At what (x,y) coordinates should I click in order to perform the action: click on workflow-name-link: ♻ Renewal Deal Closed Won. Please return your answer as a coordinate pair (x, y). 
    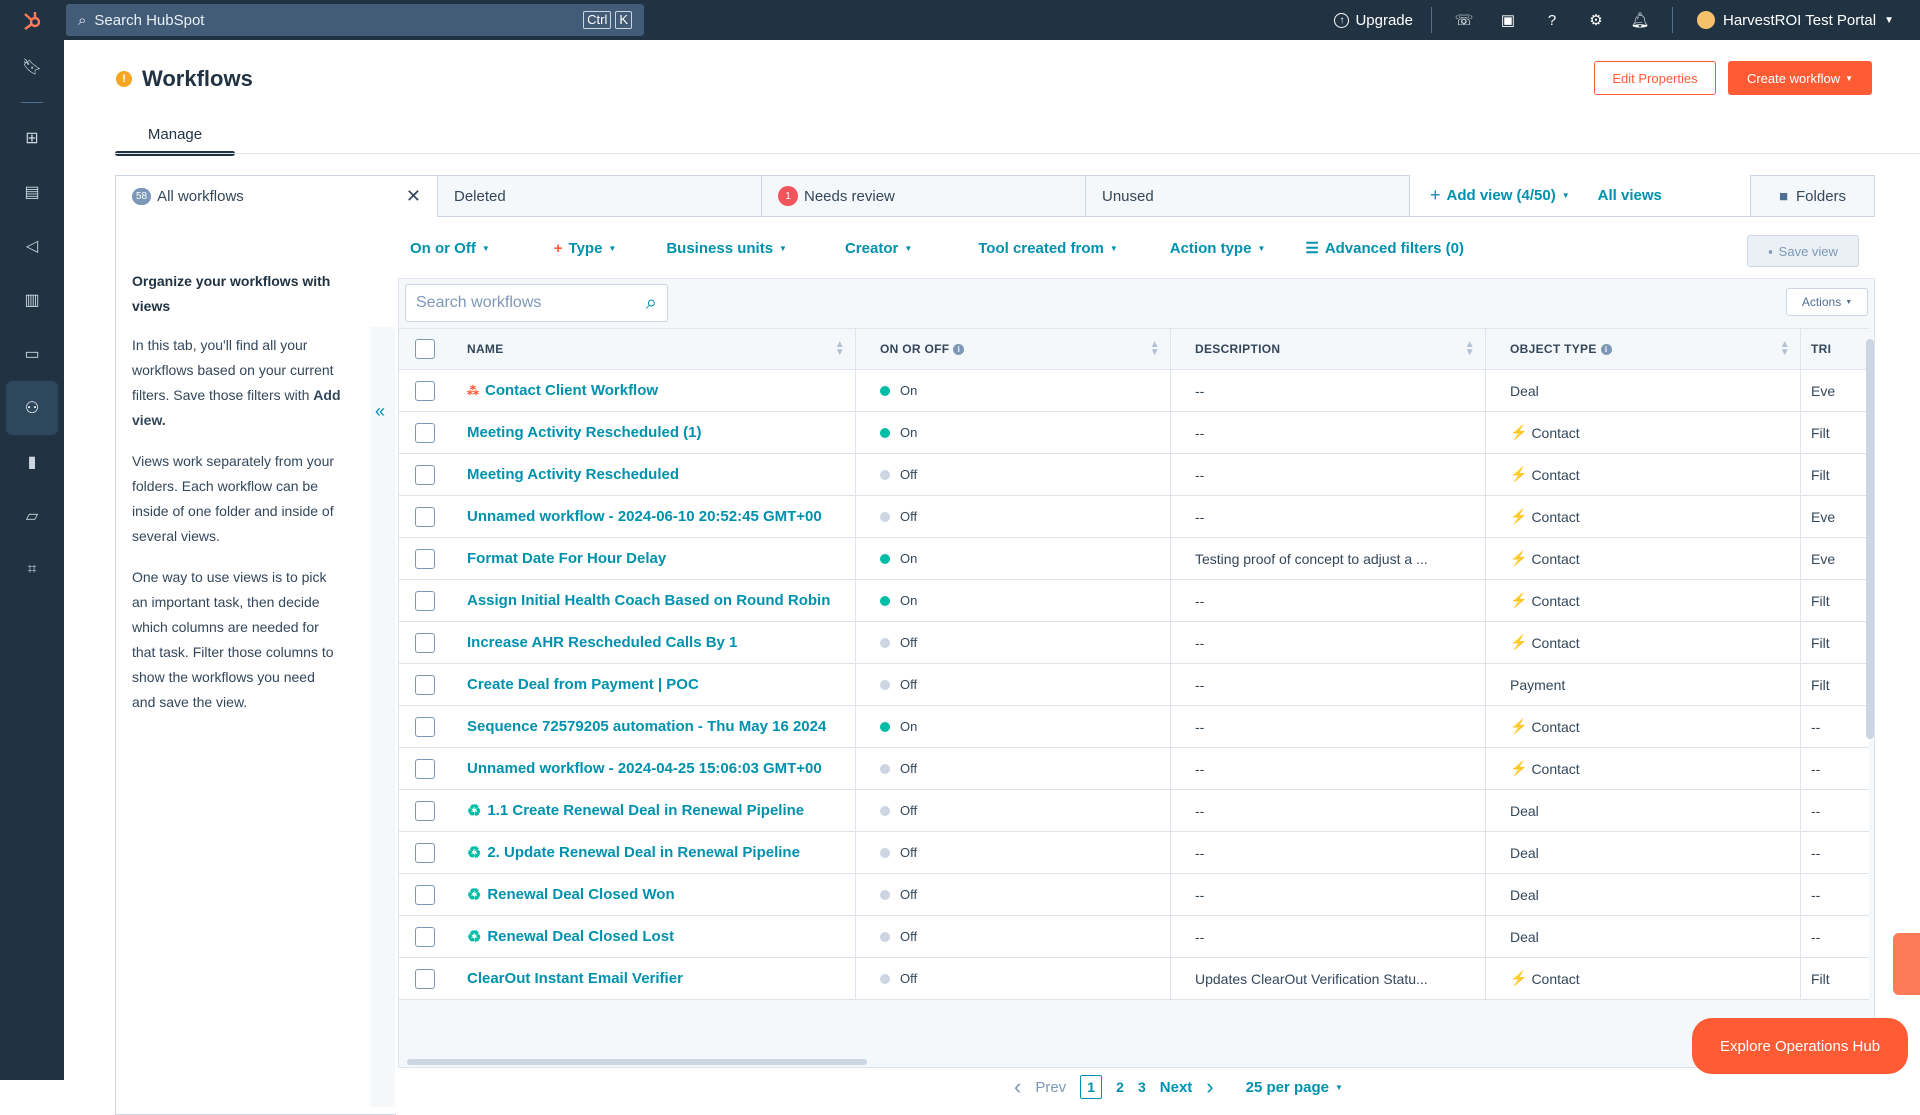
    Looking at the image, I should click on (571, 895).